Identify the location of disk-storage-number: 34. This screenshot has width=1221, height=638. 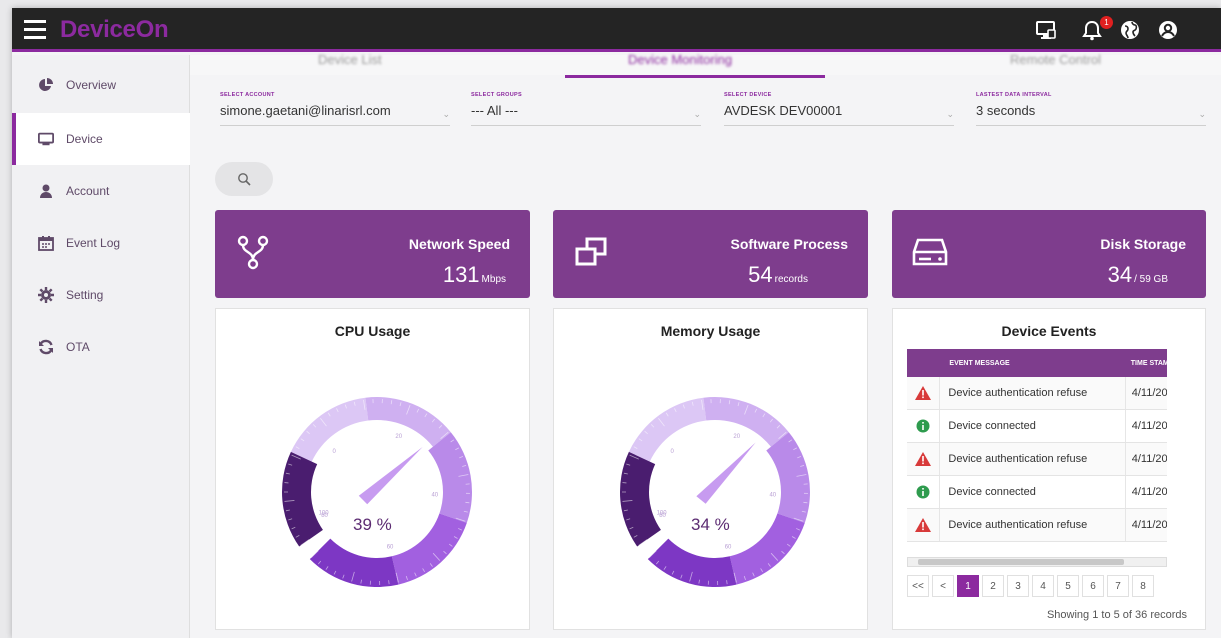
(1120, 274).